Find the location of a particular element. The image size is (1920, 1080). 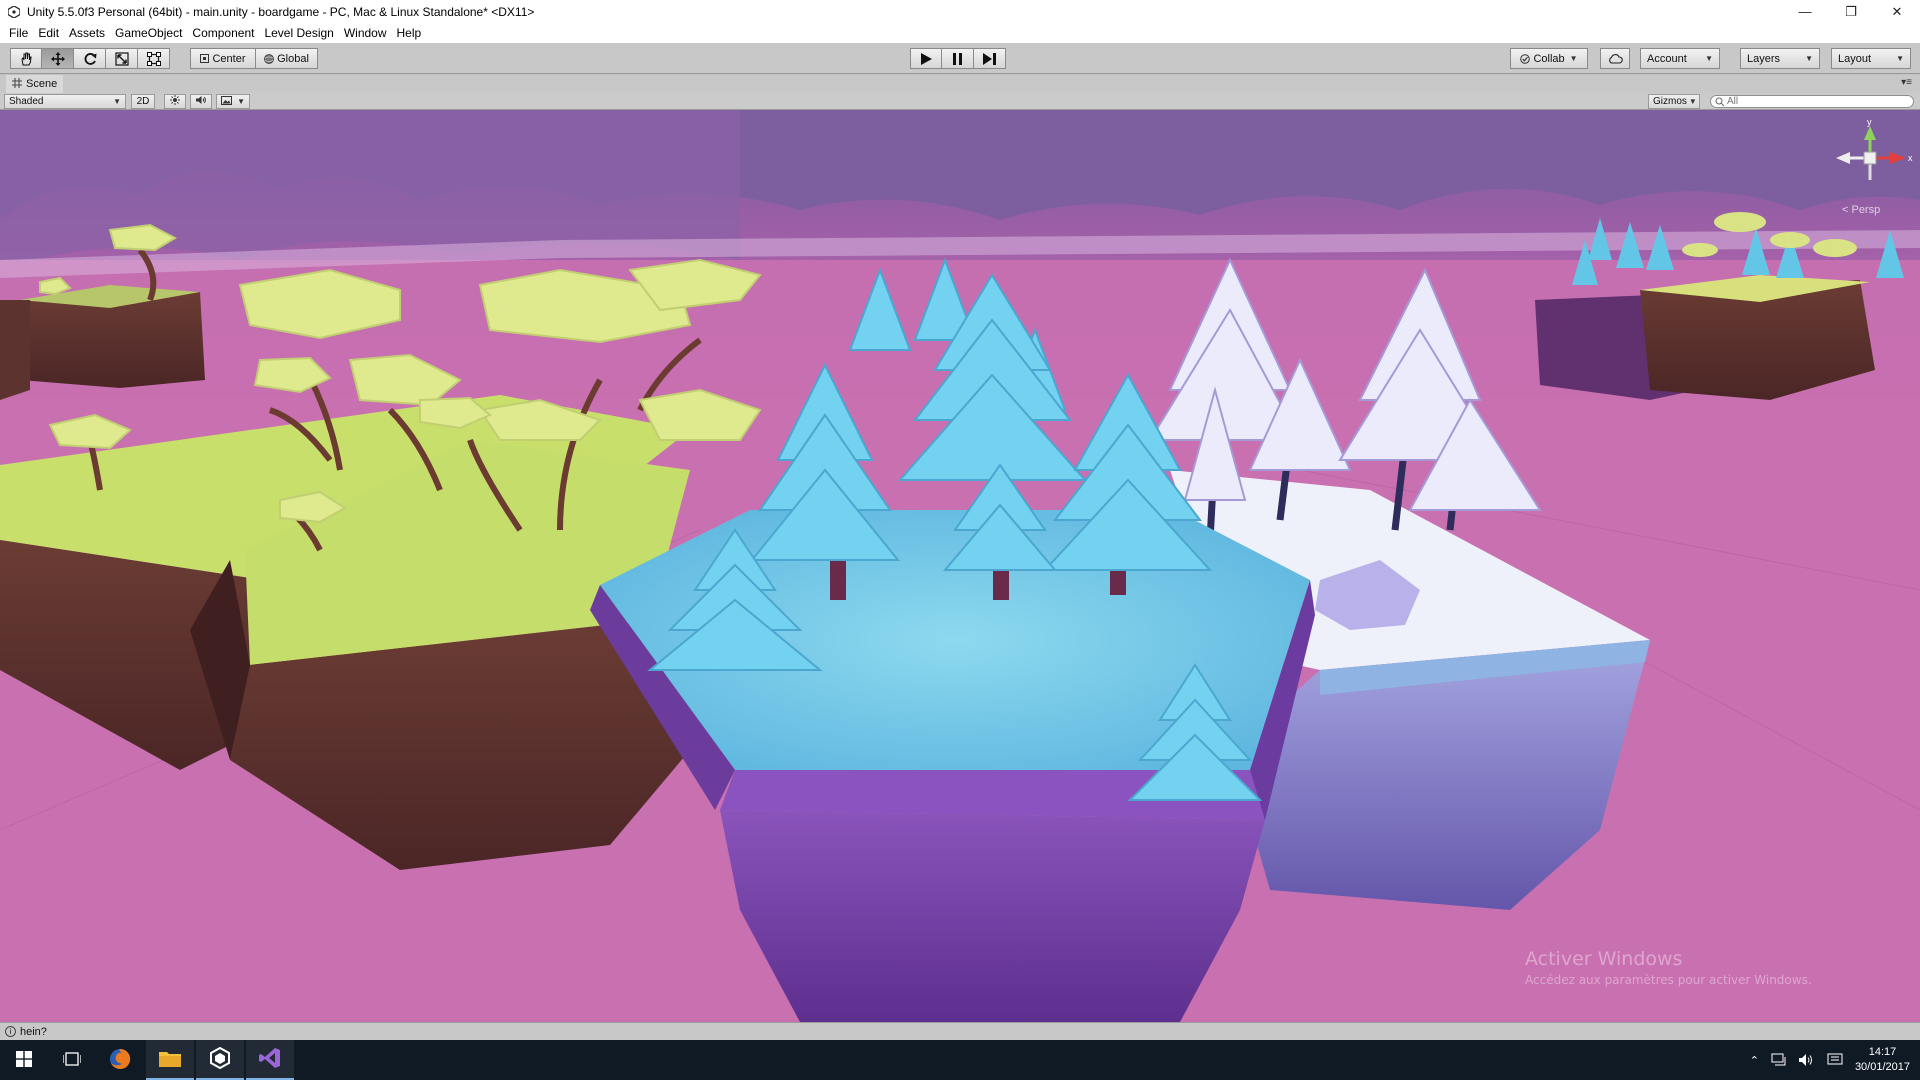

play-button is located at coordinates (926, 58).